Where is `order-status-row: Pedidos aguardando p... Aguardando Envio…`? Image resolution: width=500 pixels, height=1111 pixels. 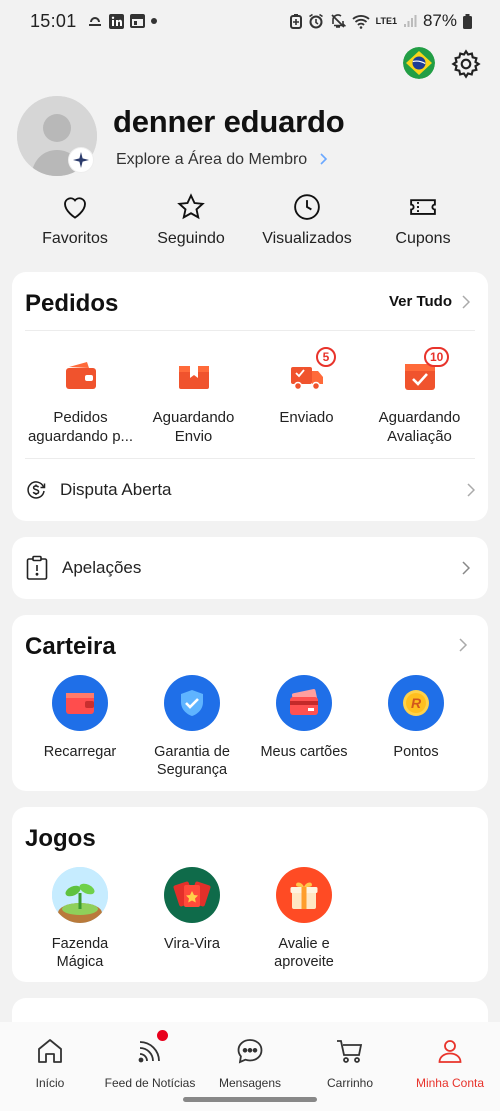
order-status-row: Pedidos aguardando p... Aguardando Envio… is located at coordinates (250, 396).